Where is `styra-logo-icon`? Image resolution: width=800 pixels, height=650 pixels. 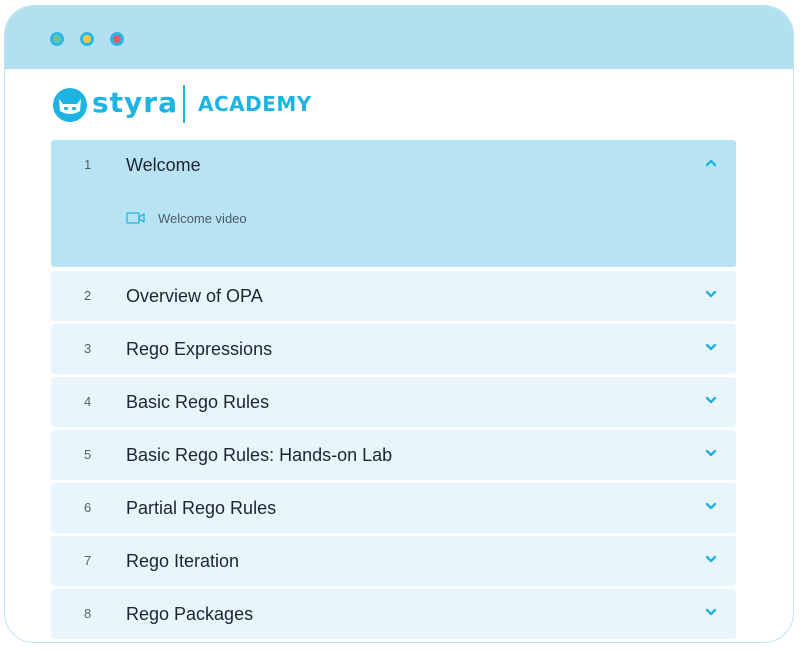
styra-logo-icon is located at coordinates (70, 105).